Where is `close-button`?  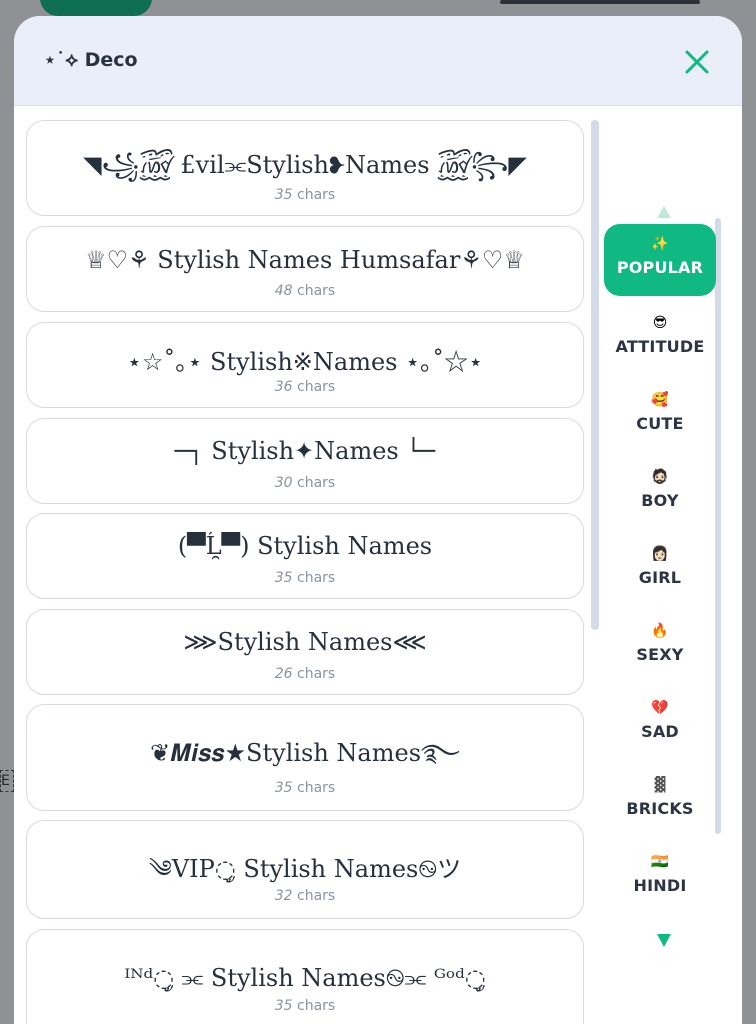
close-button is located at coordinates (697, 62).